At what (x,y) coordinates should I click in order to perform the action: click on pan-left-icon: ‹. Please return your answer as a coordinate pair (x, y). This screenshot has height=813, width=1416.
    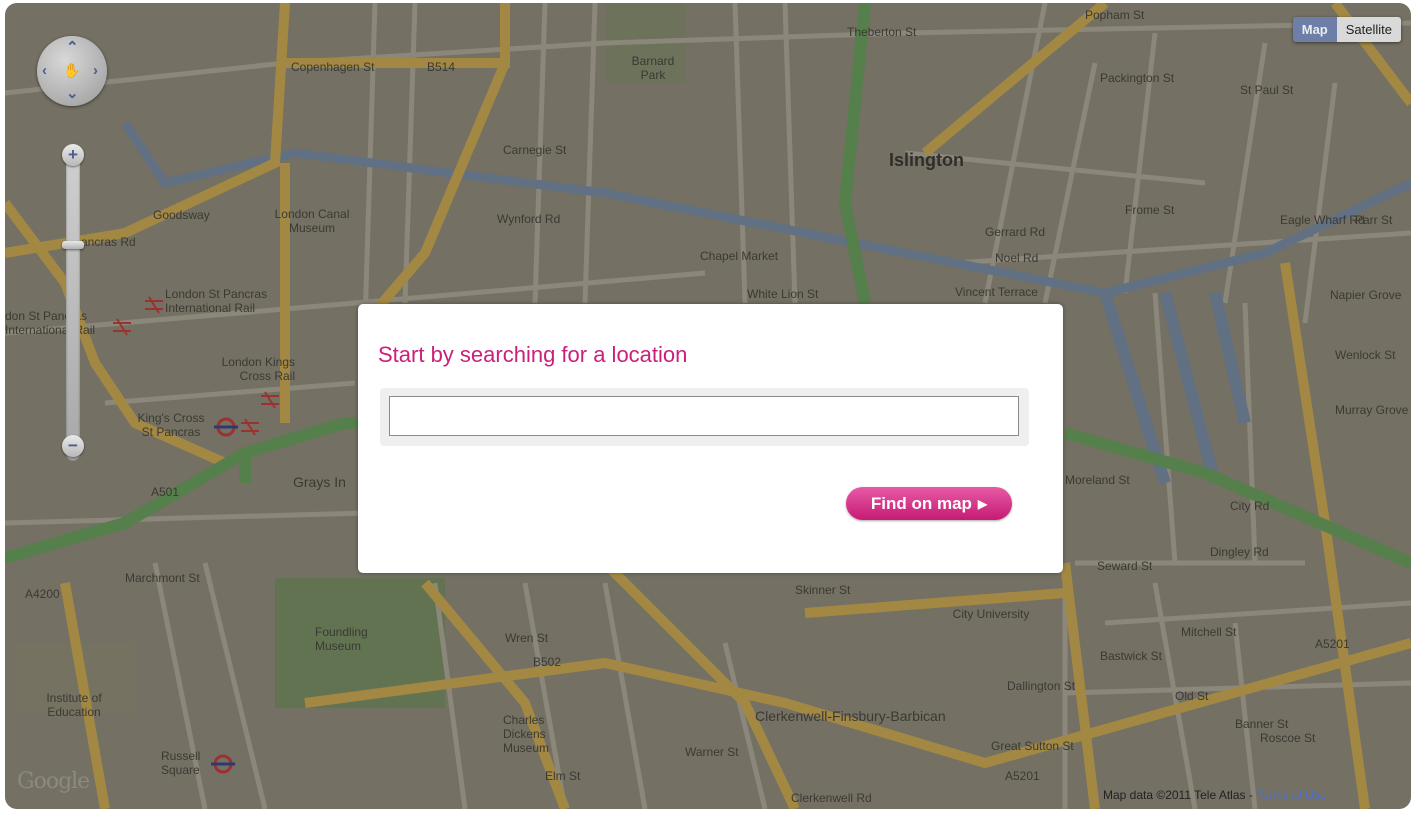
    Looking at the image, I should click on (44, 70).